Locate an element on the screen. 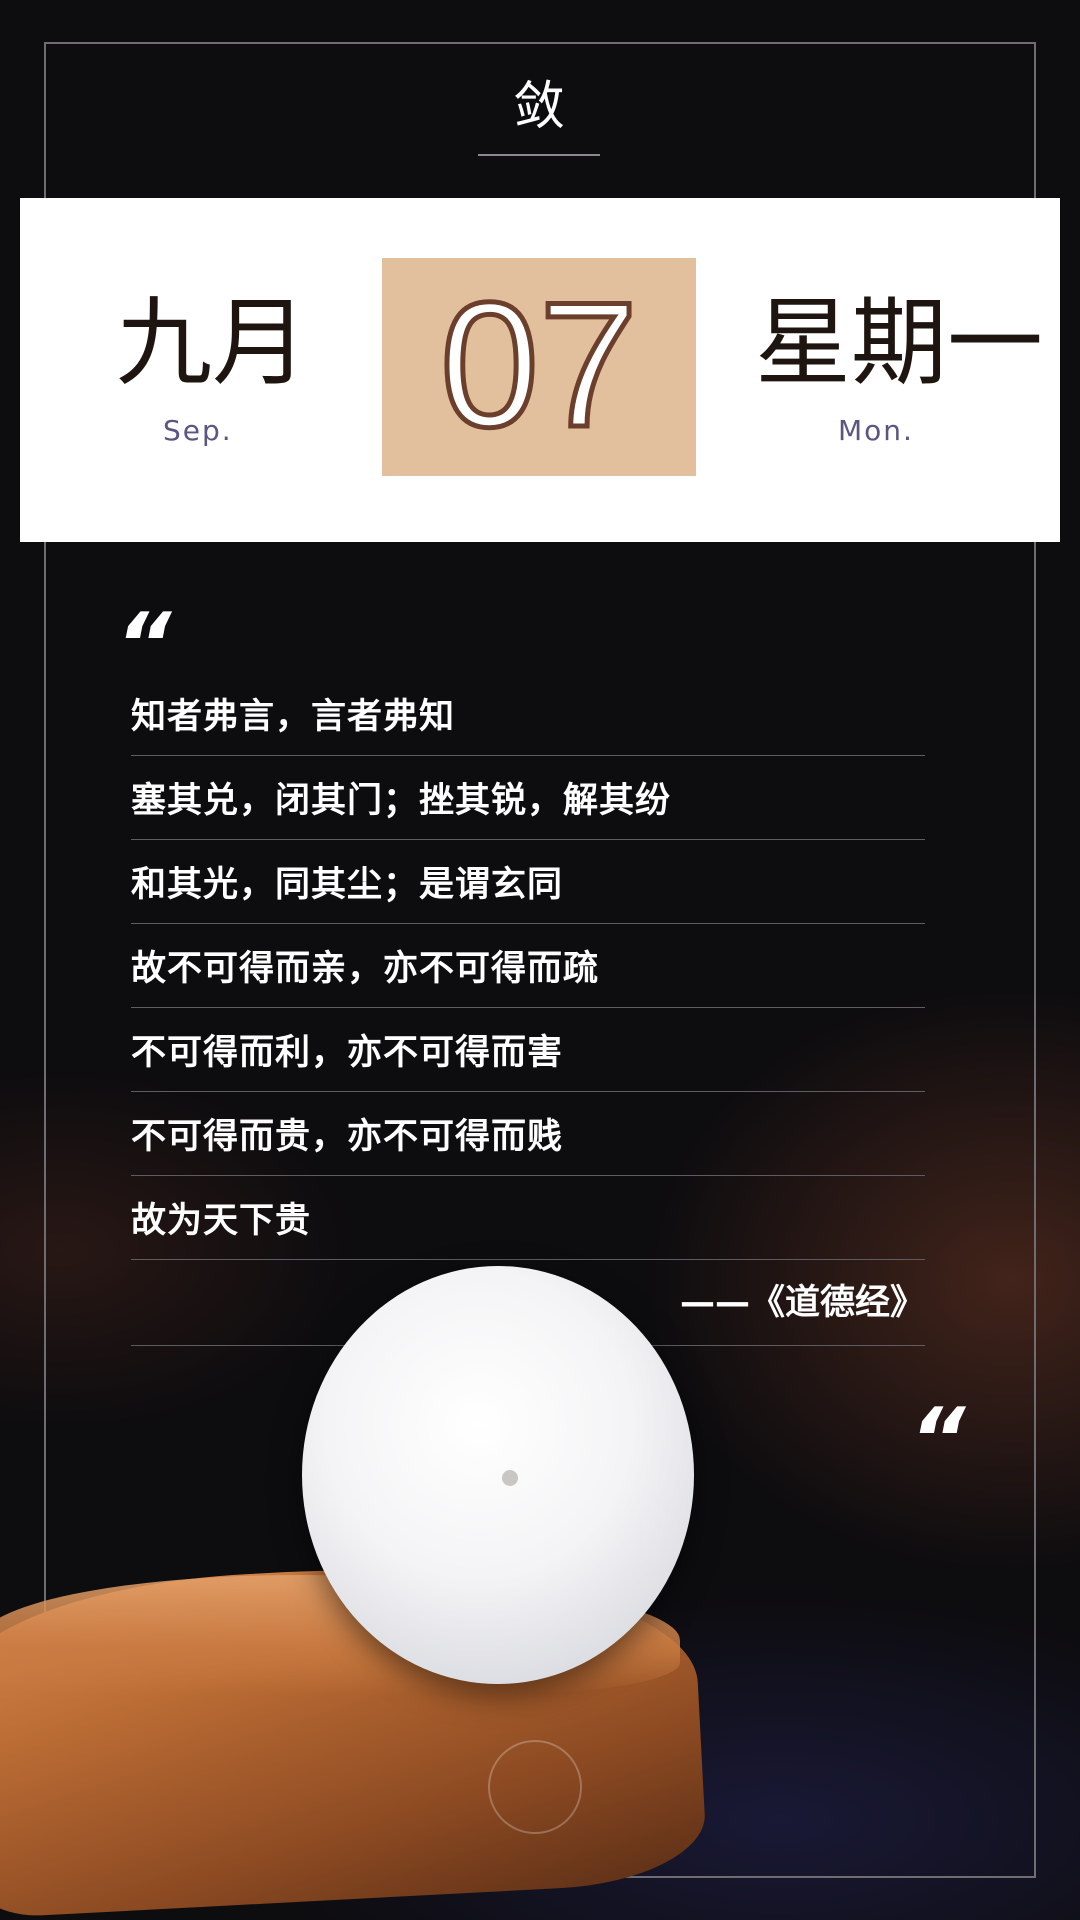 The width and height of the screenshot is (1080, 1920). quote-line-text: 和其光，同其尘；是谓玄同 is located at coordinates (347, 885).